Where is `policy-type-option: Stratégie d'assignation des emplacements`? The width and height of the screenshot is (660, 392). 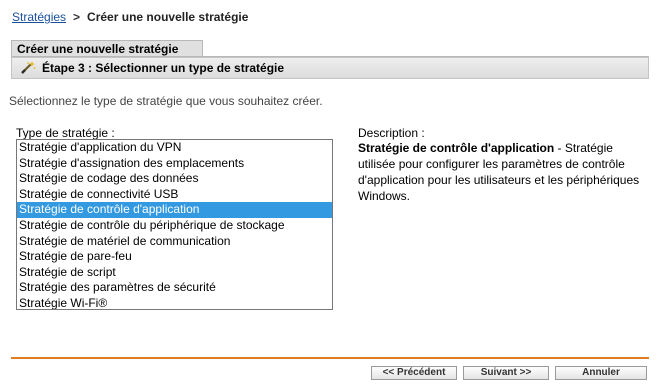 policy-type-option: Stratégie d'assignation des emplacements is located at coordinates (174, 164).